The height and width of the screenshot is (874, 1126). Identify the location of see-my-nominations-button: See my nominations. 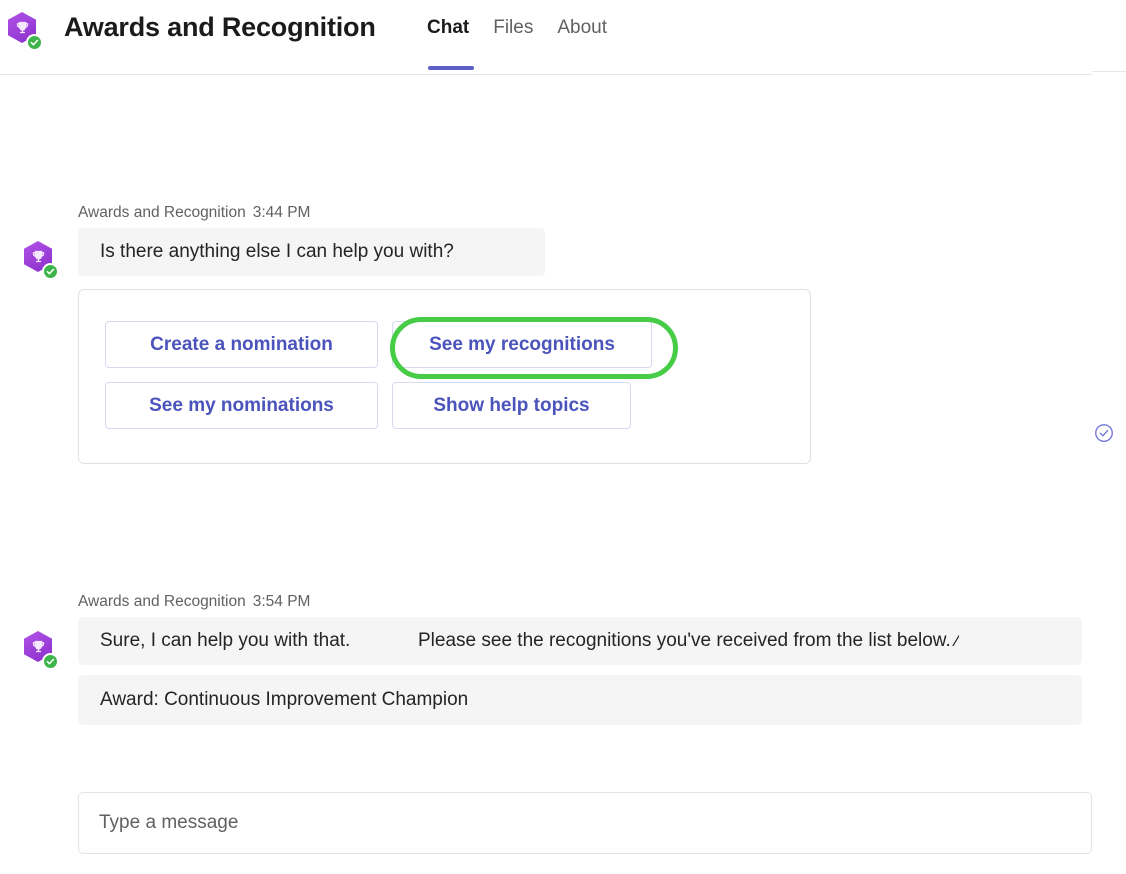
(241, 405).